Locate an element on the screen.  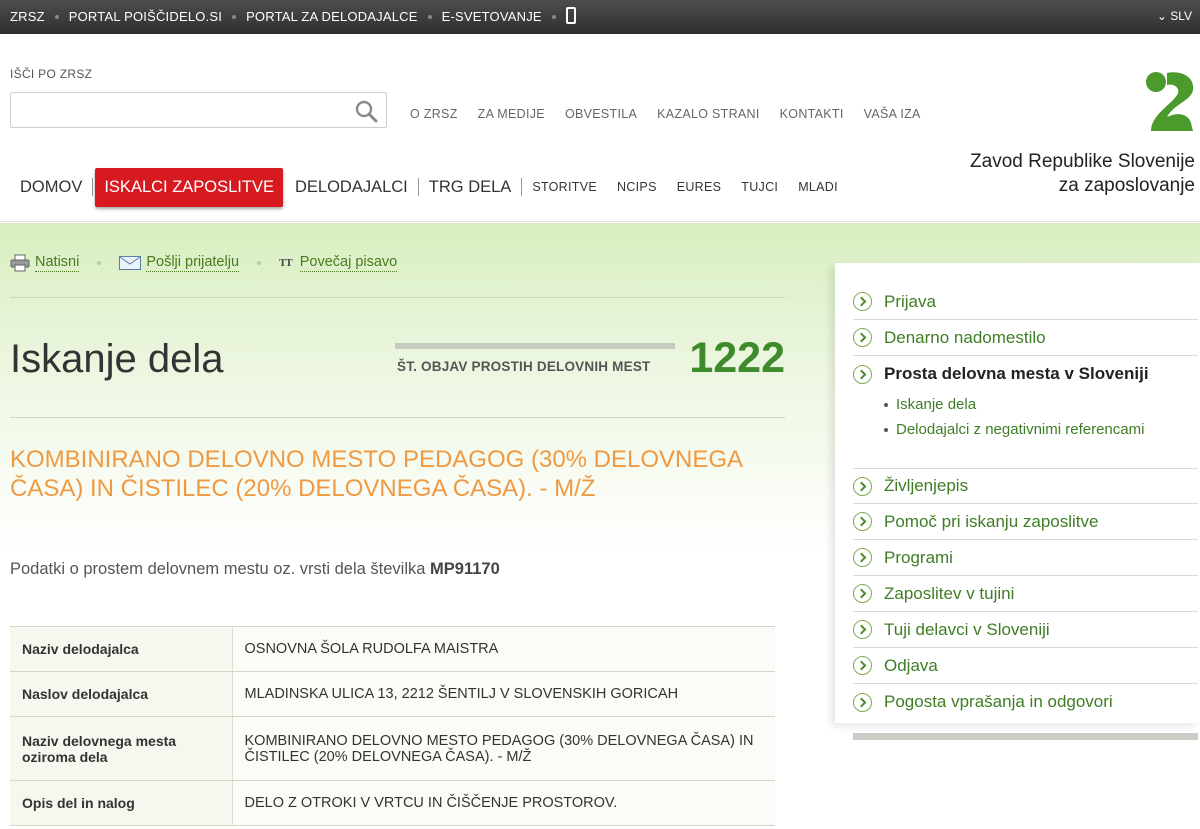
sidebar-item-prosta-delovna-mesta: Prosta delovna mesta v Sloveniji is located at coordinates (1025, 374).